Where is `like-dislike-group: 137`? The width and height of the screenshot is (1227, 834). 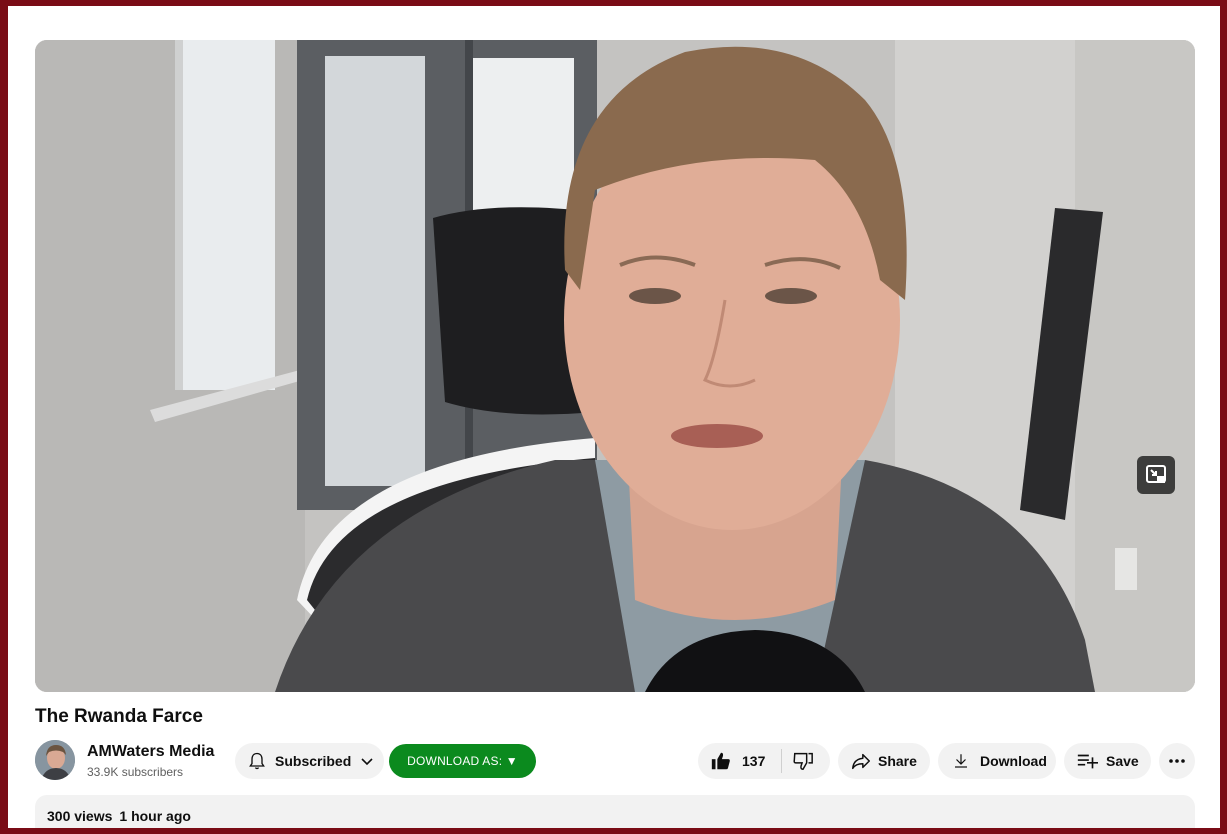 like-dislike-group: 137 is located at coordinates (764, 761).